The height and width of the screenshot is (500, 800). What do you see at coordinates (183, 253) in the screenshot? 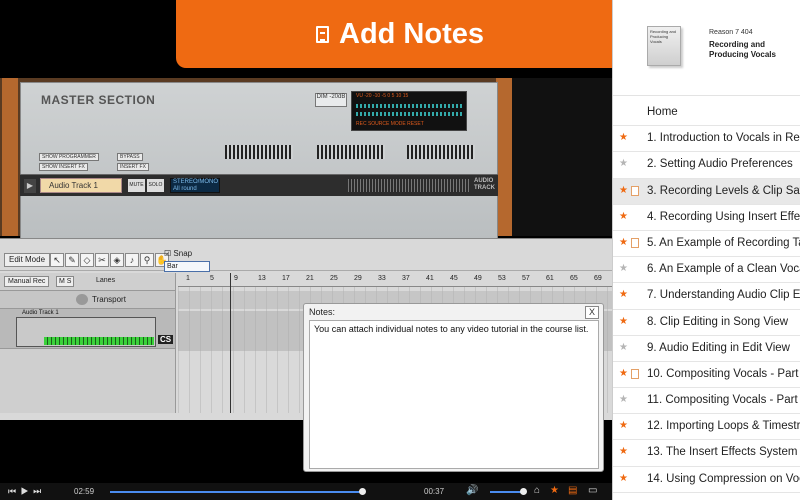
I see `snap-label: Snap` at bounding box center [183, 253].